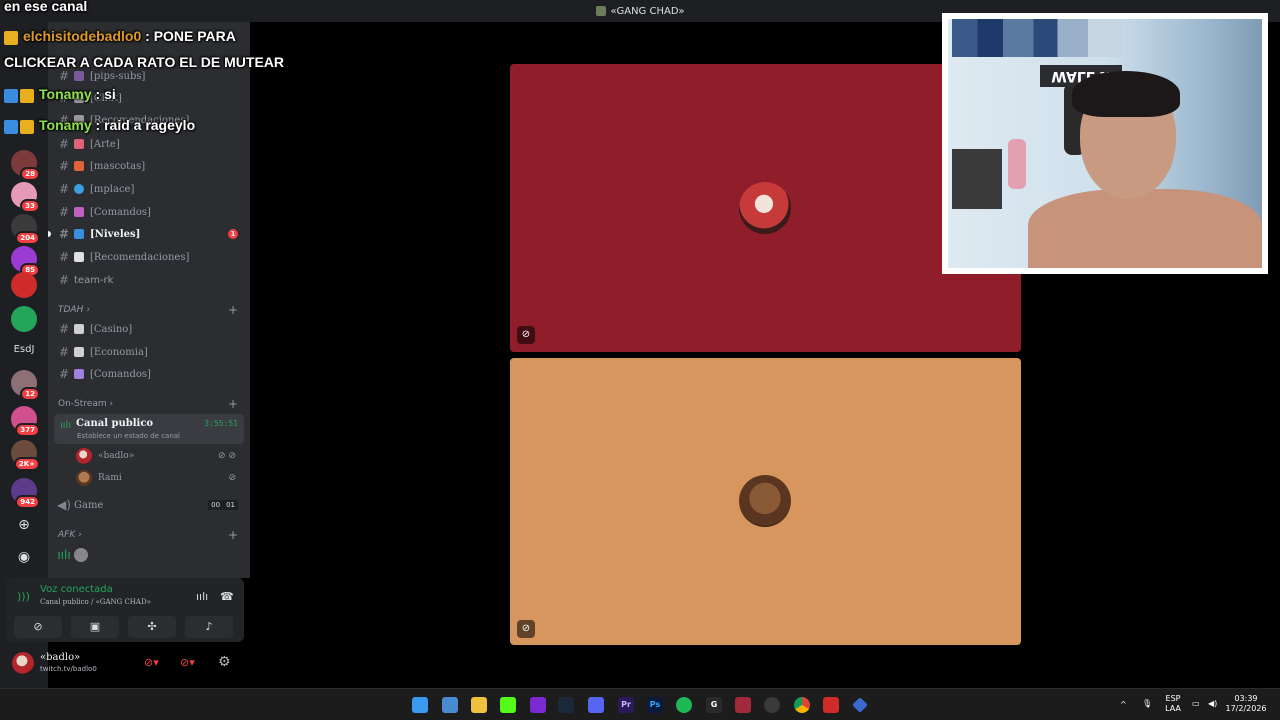  I want to click on app-g-icon: G, so click(714, 705).